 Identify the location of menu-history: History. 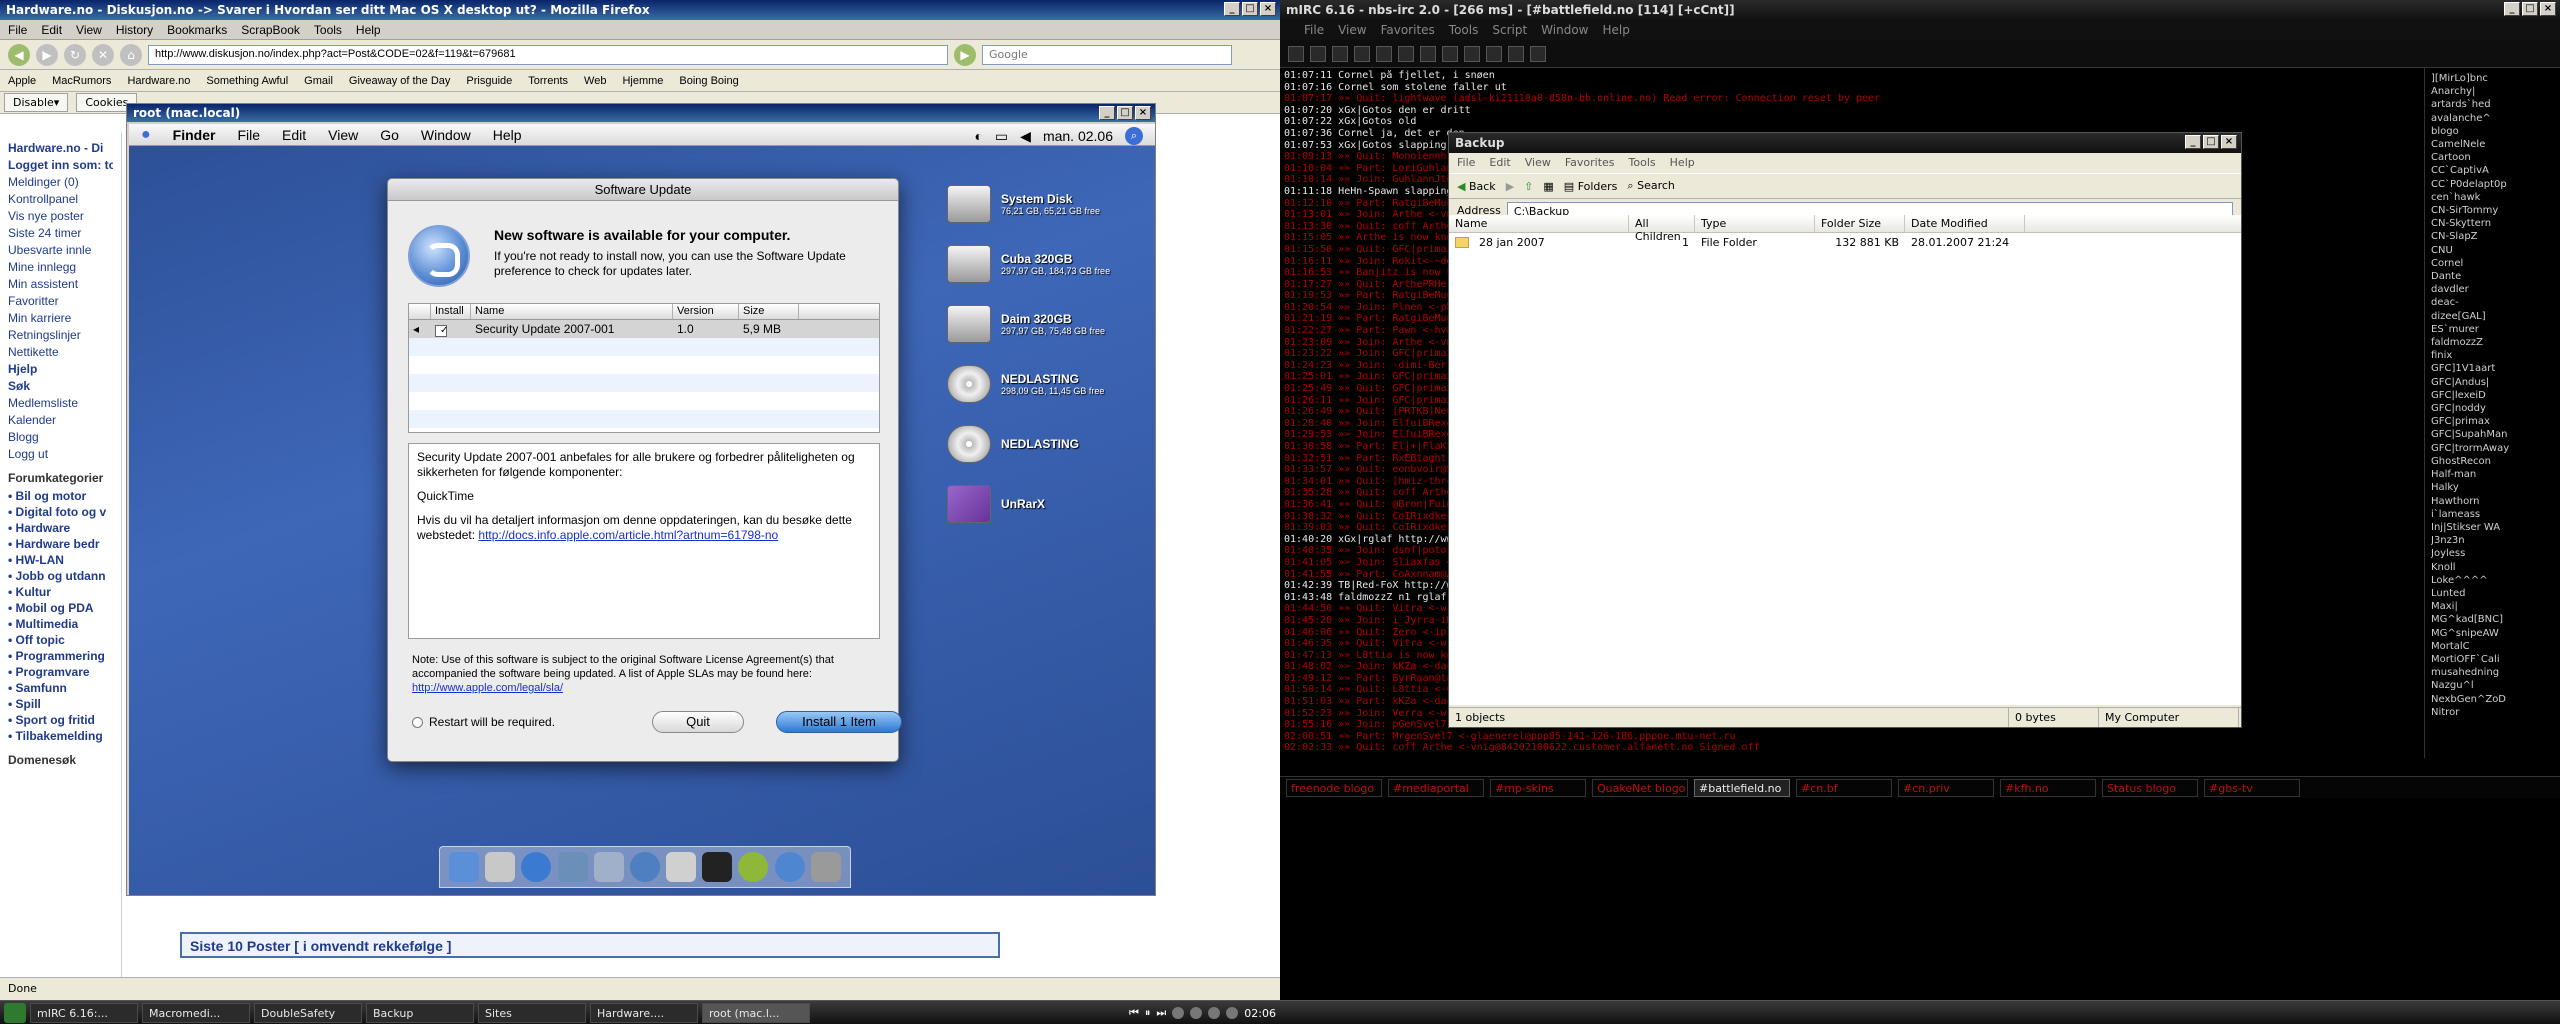
(134, 30).